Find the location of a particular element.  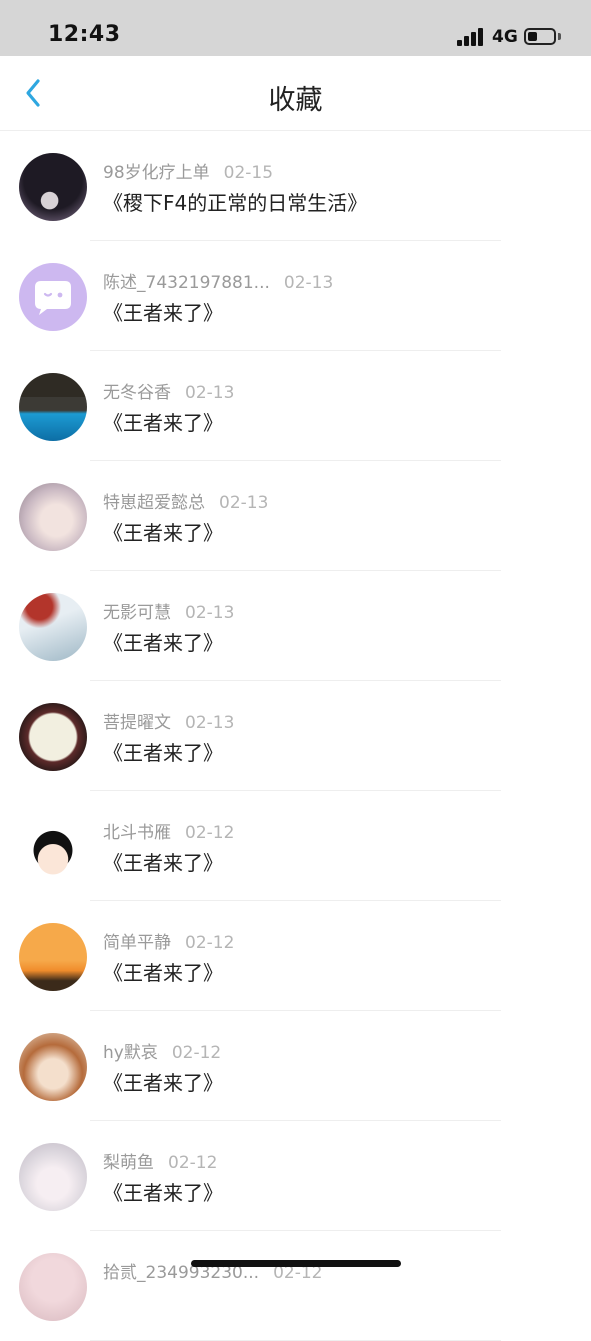

item-meta: 无影可慧 02-13 is located at coordinates (168, 610).